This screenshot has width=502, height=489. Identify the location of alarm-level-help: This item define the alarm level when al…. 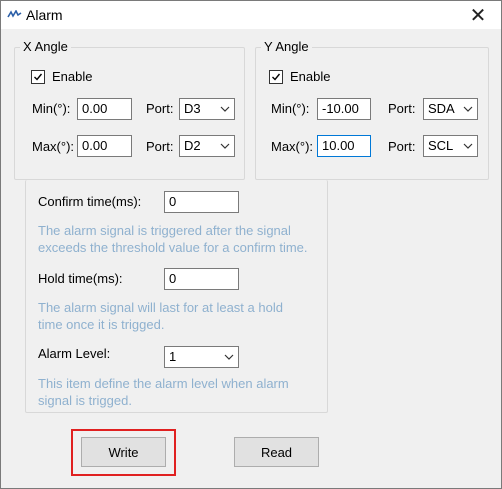
(163, 392).